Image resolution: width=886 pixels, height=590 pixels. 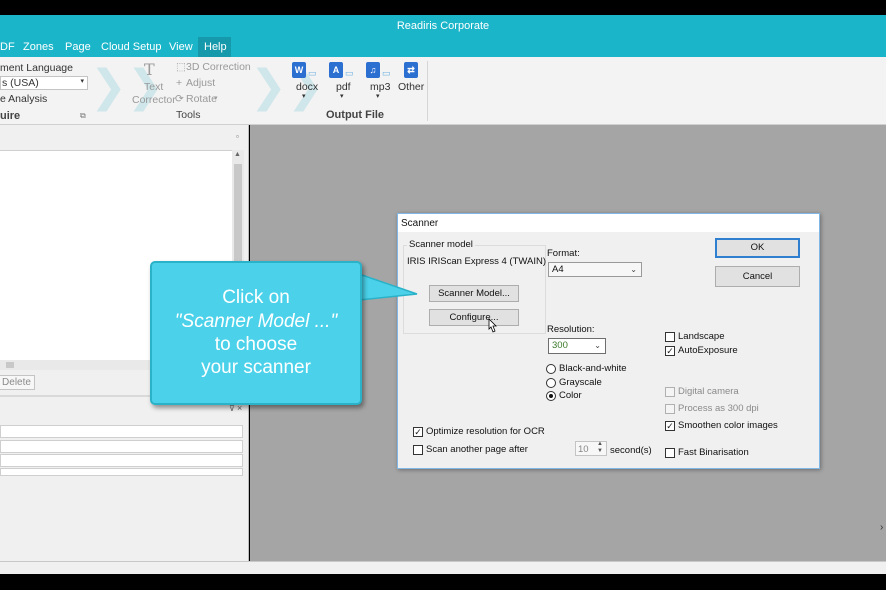 I want to click on landscape-label: Landscape, so click(x=701, y=336).